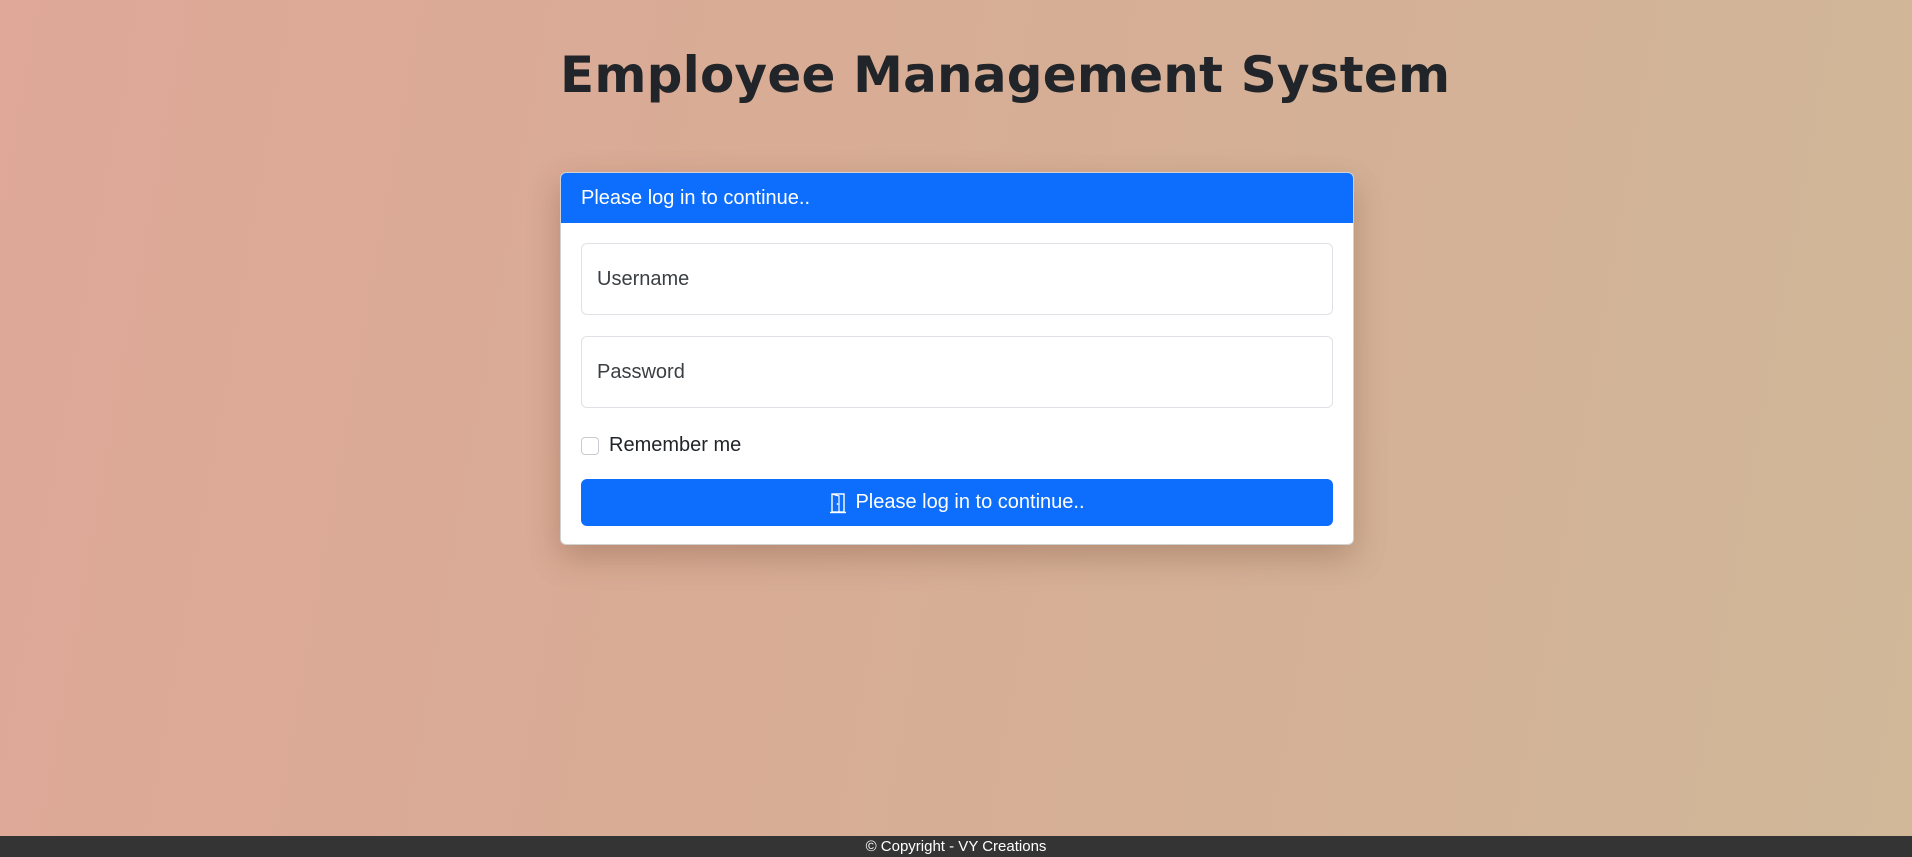 The height and width of the screenshot is (857, 1912). What do you see at coordinates (838, 503) in the screenshot?
I see `door-icon` at bounding box center [838, 503].